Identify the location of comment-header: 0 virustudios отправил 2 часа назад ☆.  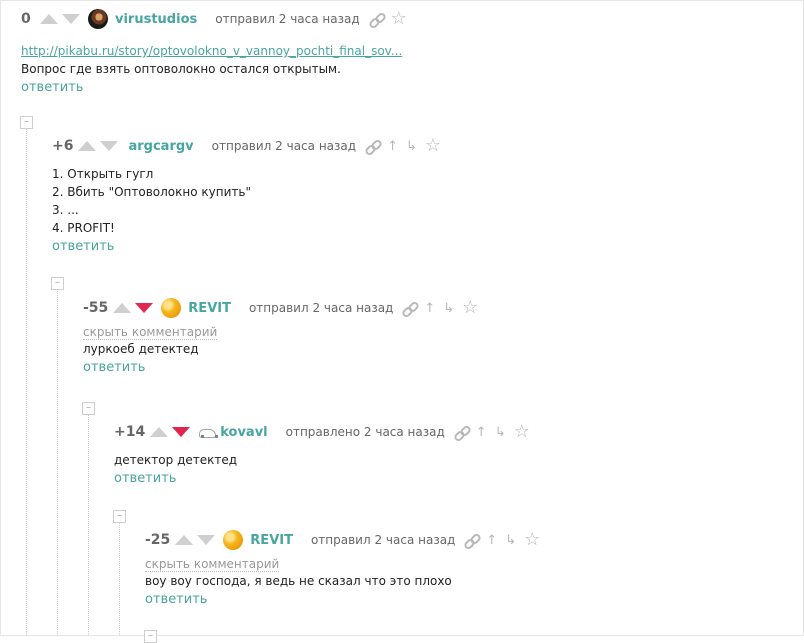
(214, 19).